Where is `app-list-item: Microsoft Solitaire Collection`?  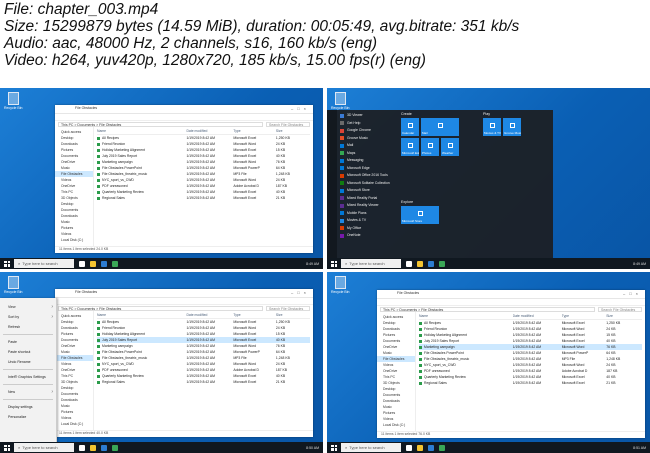
app-list-item: Microsoft Solitaire Collection is located at coordinates (368, 184).